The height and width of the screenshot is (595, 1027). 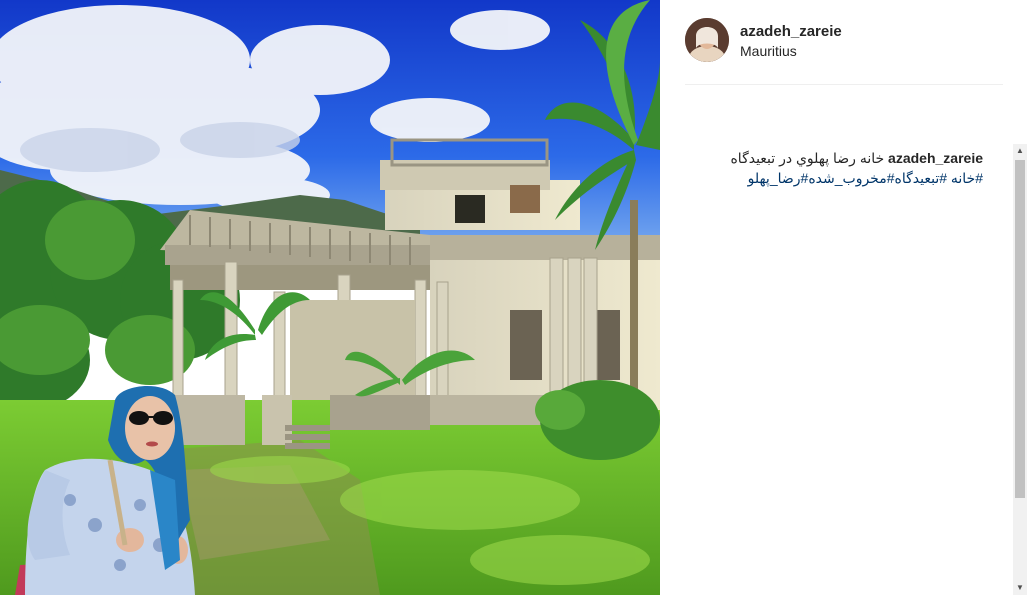 I want to click on post-header: azadeh_zareie Mauritius, so click(x=843, y=41).